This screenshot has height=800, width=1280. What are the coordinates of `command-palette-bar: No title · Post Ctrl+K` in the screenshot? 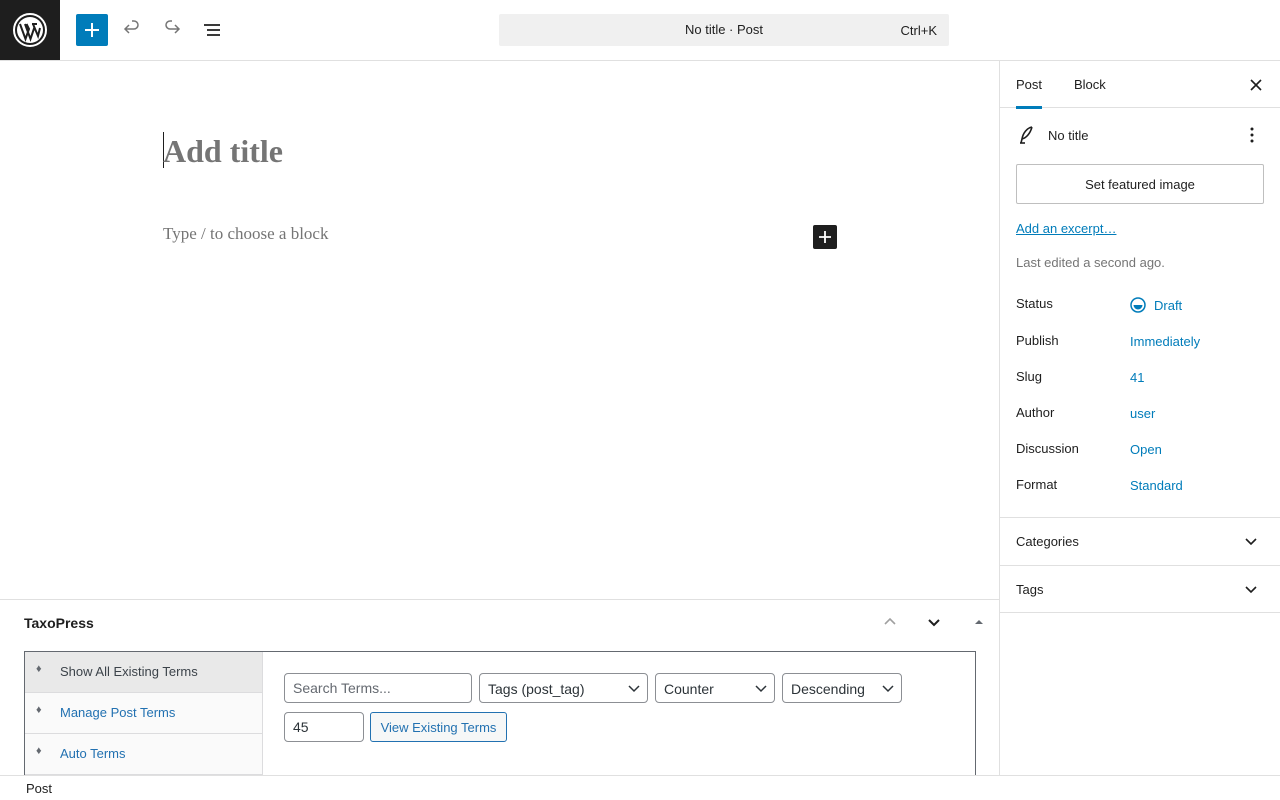 It's located at (724, 30).